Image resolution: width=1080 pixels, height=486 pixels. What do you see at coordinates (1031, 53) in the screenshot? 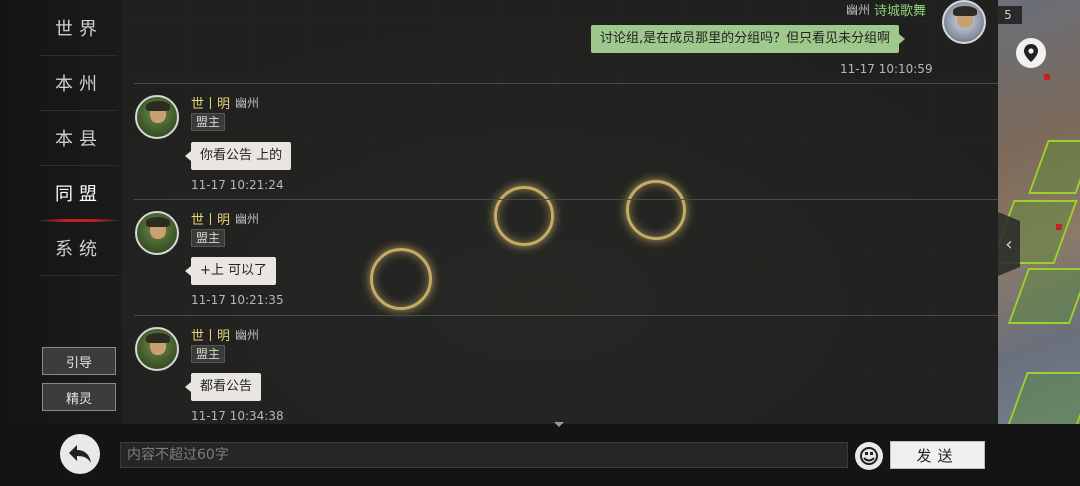
I see `location-pin-icon` at bounding box center [1031, 53].